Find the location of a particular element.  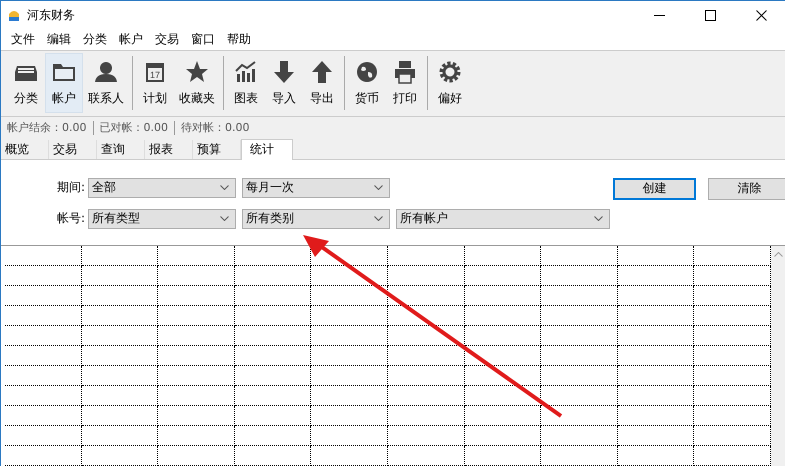

toolbar-button: 偏好 is located at coordinates (450, 83).